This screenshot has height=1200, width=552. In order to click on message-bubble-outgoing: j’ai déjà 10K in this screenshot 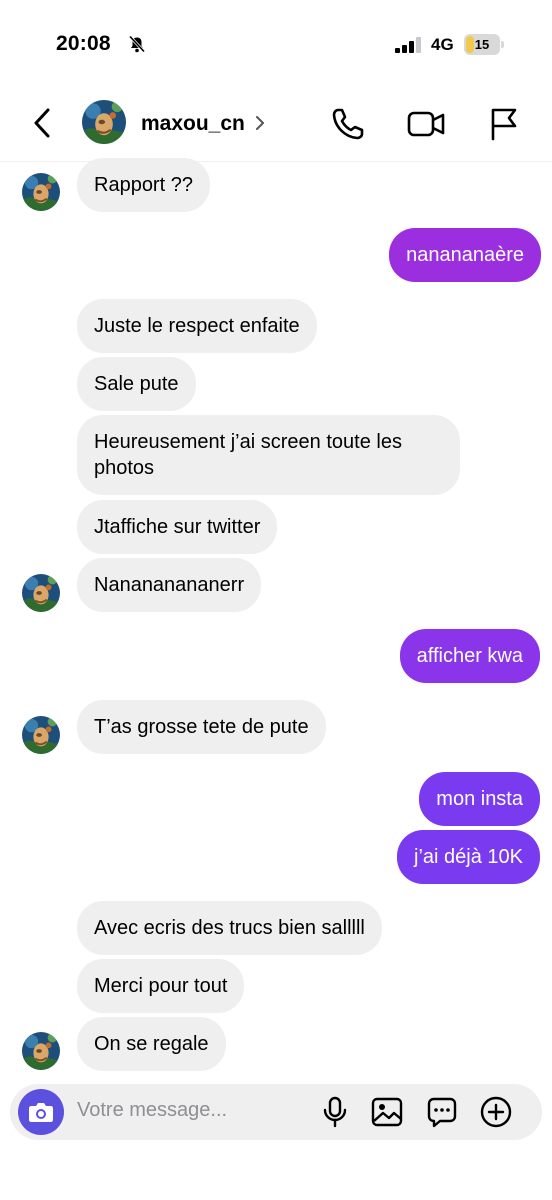, I will do `click(468, 857)`.